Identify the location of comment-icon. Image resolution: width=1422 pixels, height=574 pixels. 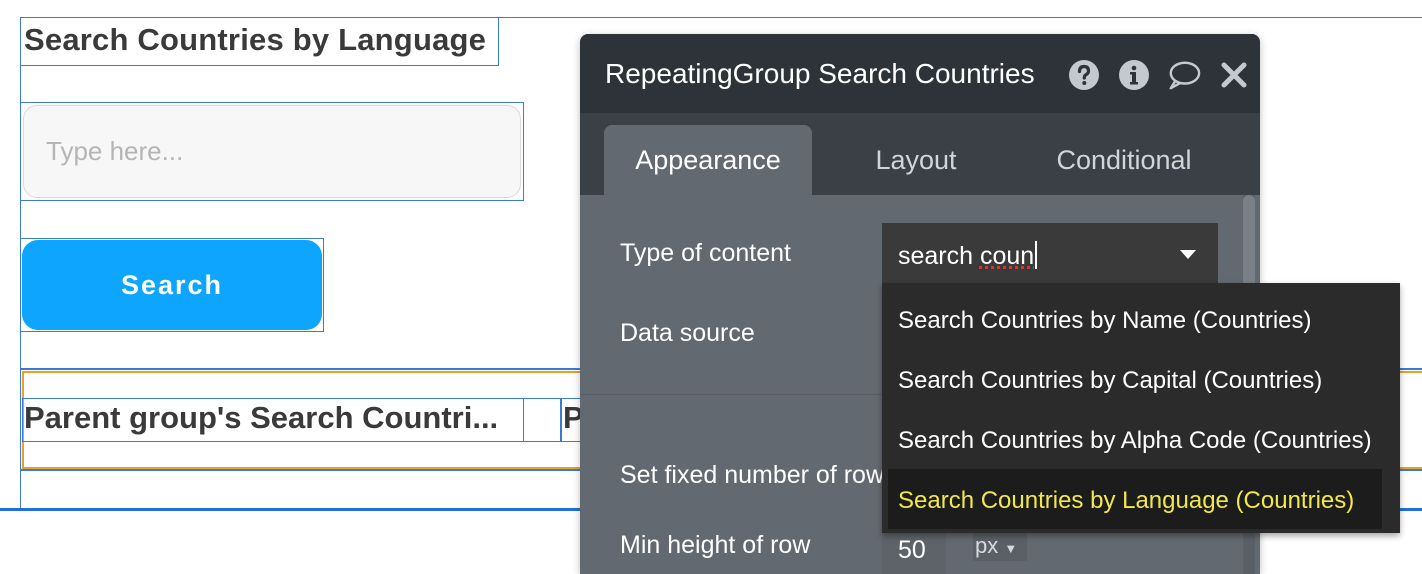
(1184, 75).